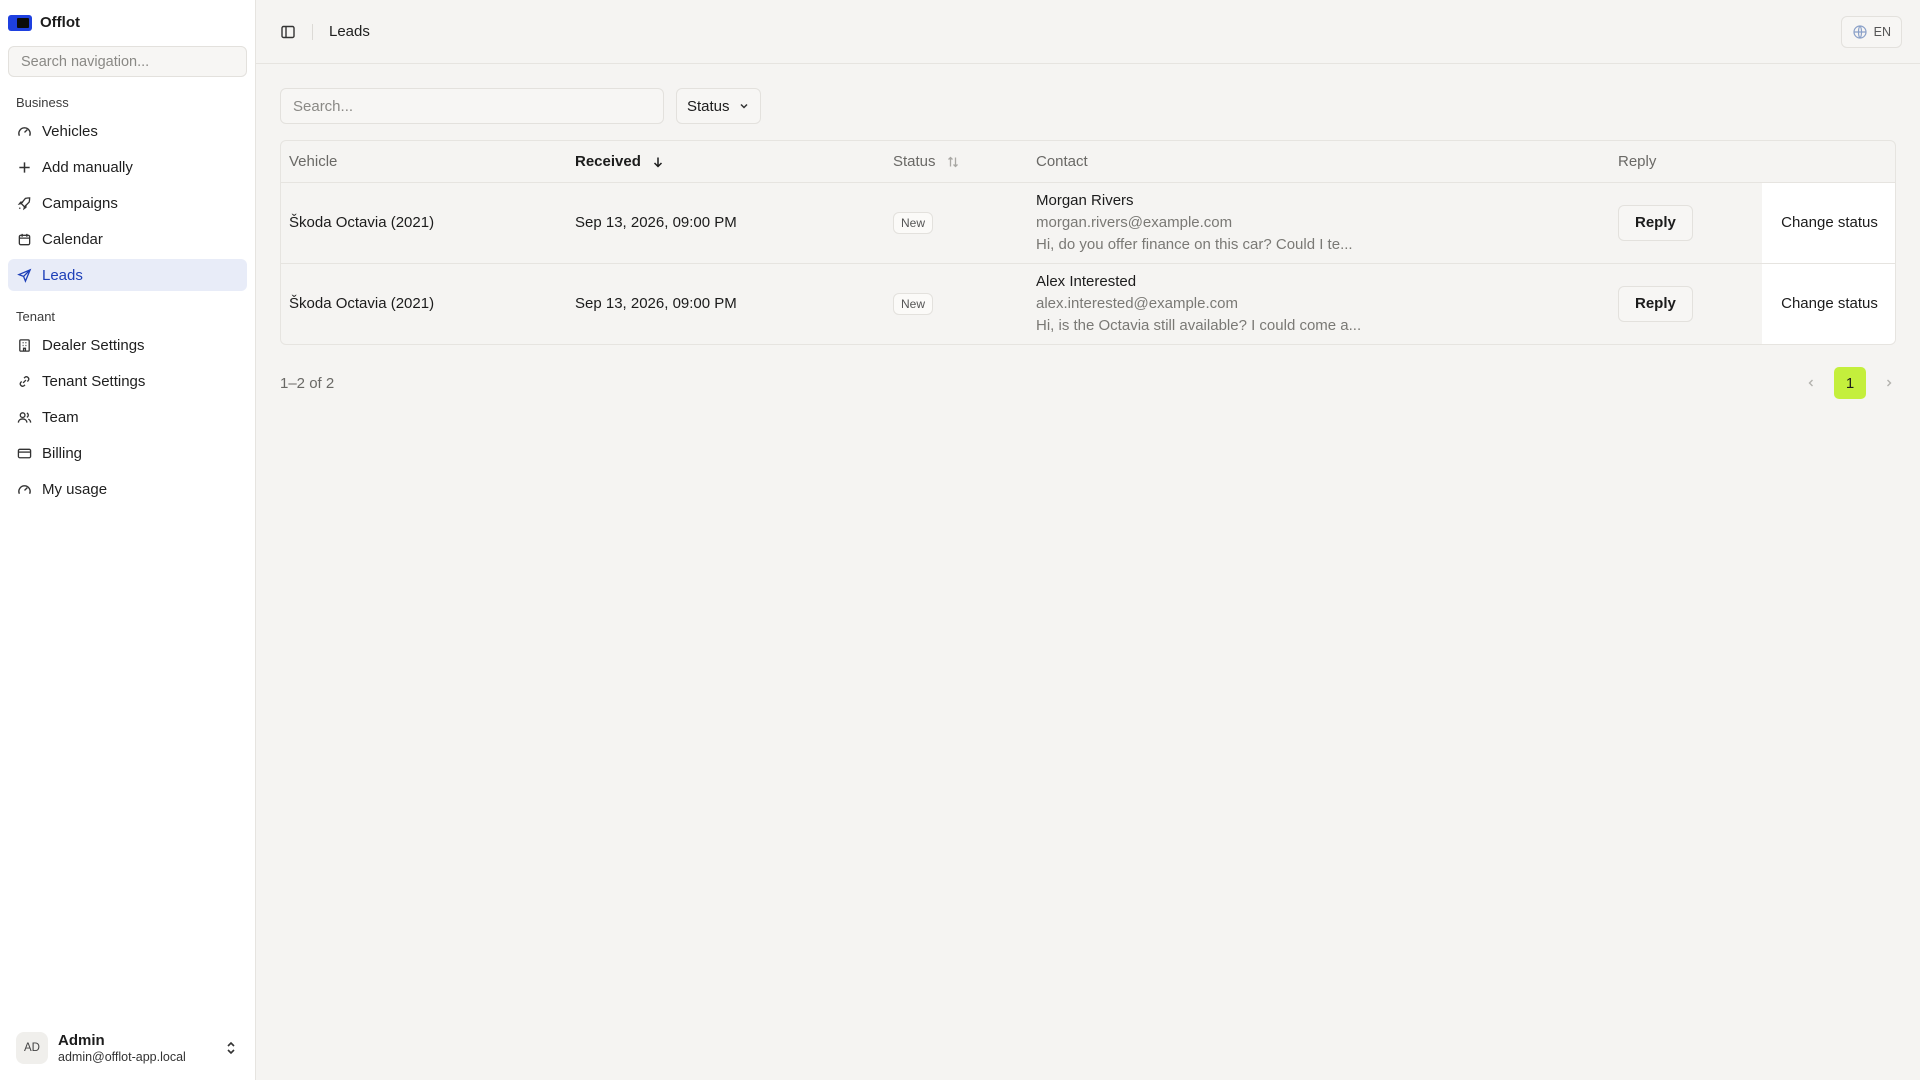  Describe the element at coordinates (127, 203) in the screenshot. I see `sidebar-item-campaigns: Campaigns` at that location.